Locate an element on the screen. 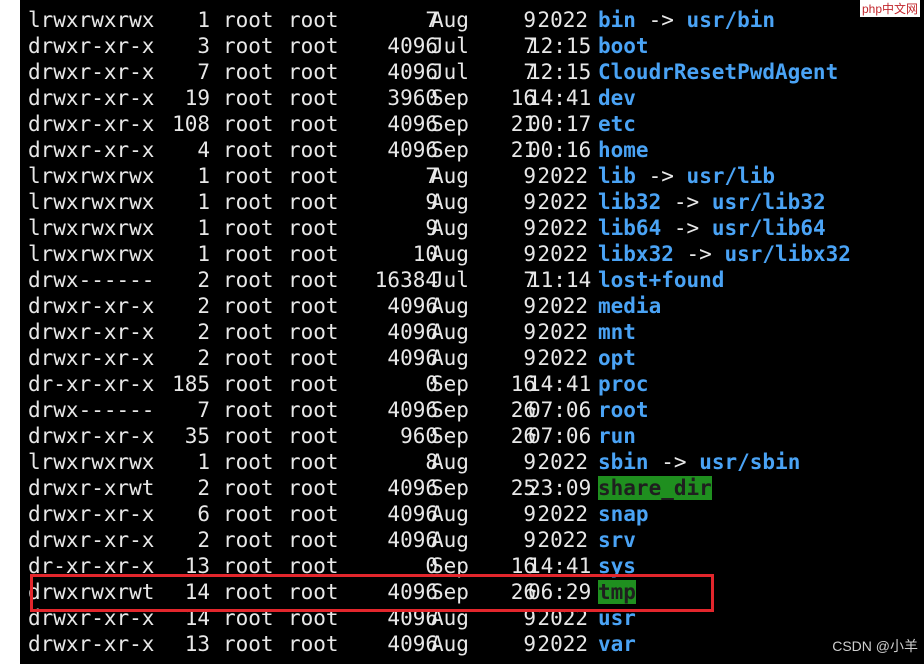  entry-name-text: CloudrResetPwdAgent is located at coordinates (718, 72).